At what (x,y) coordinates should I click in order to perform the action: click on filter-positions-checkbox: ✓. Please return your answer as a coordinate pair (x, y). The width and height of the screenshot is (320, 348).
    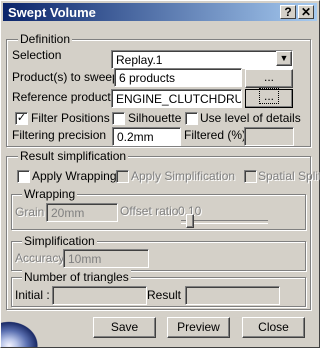
    Looking at the image, I should click on (21, 118).